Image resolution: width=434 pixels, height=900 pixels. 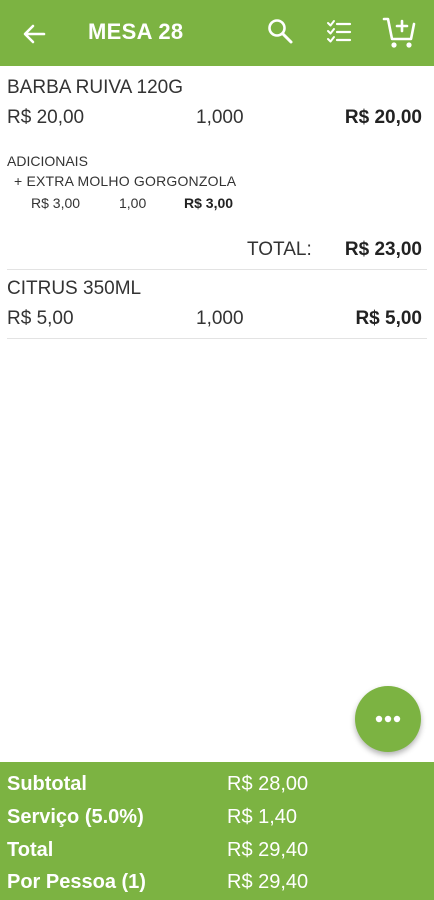 What do you see at coordinates (47, 784) in the screenshot?
I see `subtotal-label: Subtotal` at bounding box center [47, 784].